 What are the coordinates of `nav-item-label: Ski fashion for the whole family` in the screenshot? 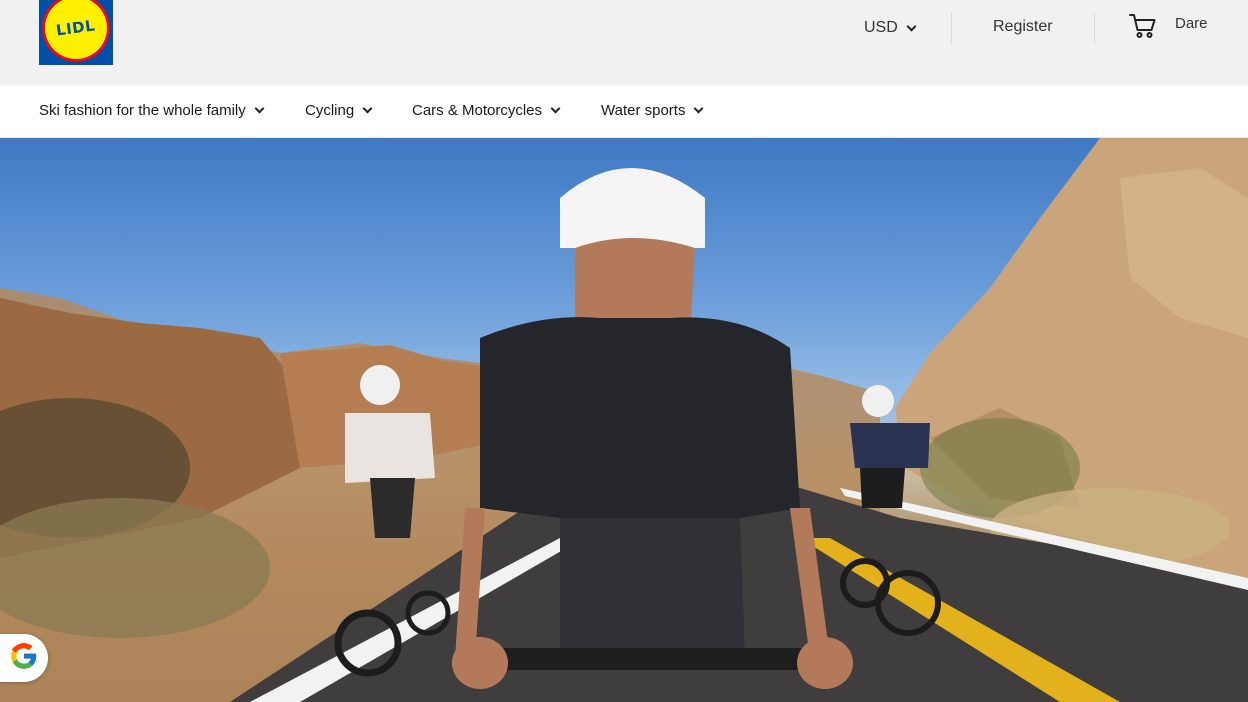 It's located at (142, 110).